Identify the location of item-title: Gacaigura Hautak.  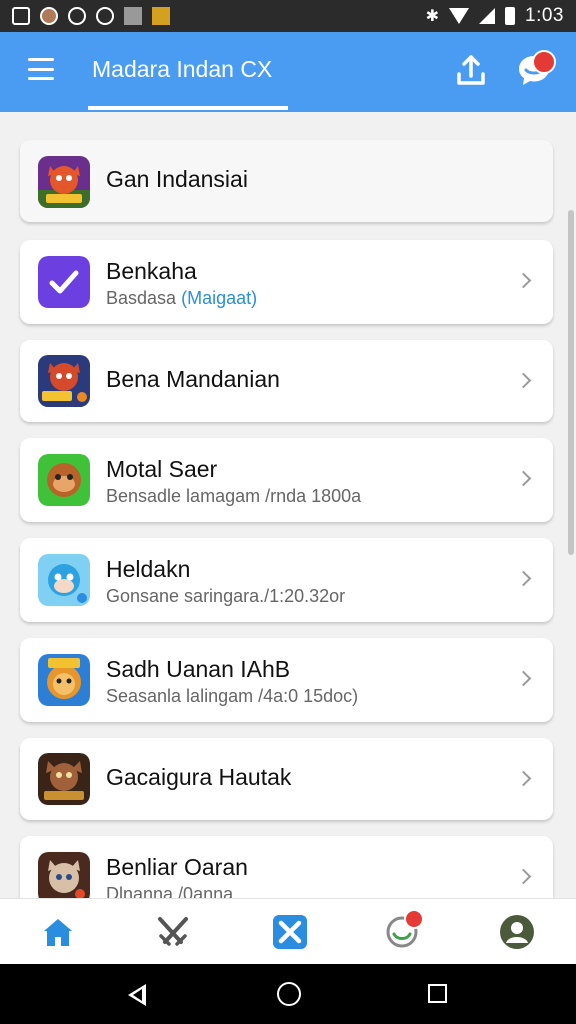
(199, 777).